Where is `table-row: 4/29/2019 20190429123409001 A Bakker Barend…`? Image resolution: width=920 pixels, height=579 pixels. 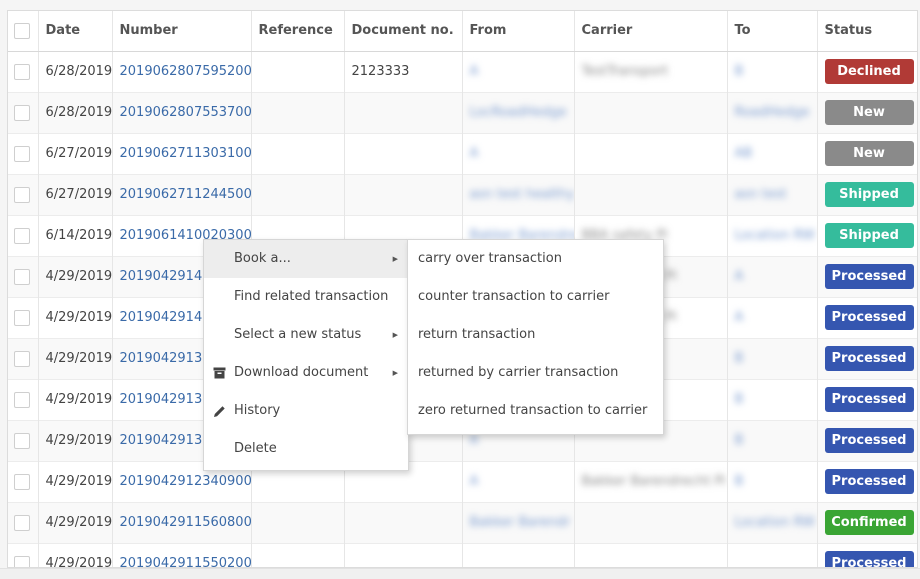 table-row: 4/29/2019 20190429123409001 A Bakker Barend… is located at coordinates (462, 481).